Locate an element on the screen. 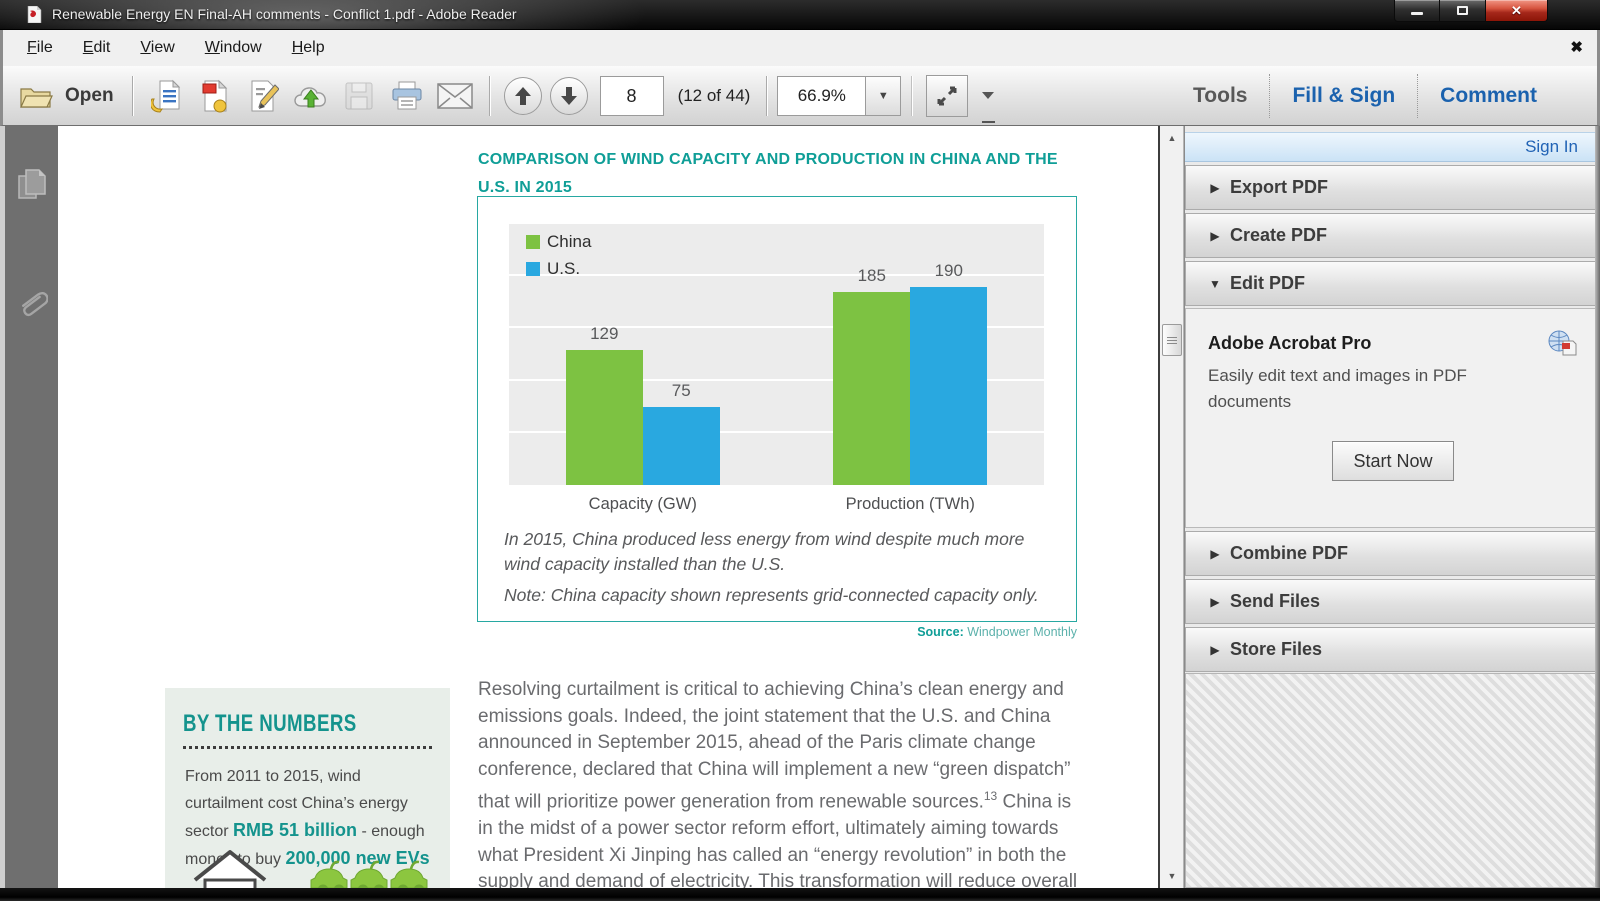 This screenshot has width=1600, height=901. maximize-icon is located at coordinates (1462, 10).